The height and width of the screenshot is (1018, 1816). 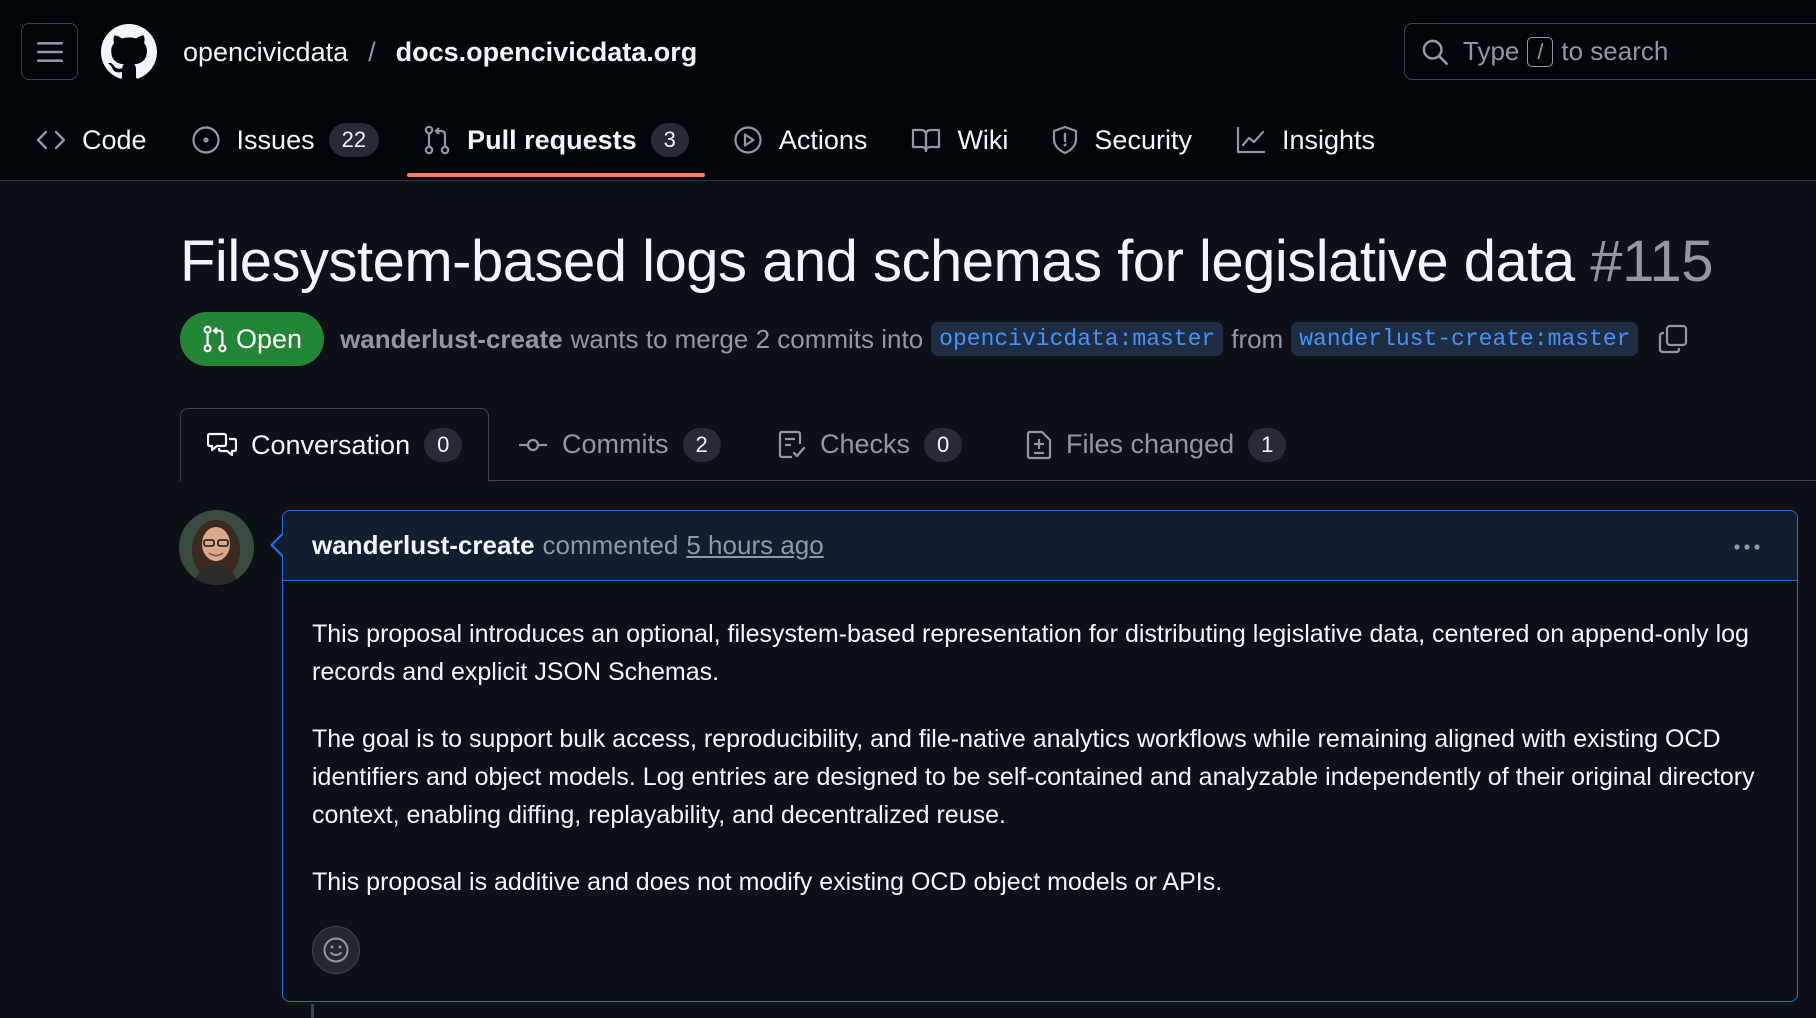 I want to click on avatar, so click(x=216, y=547).